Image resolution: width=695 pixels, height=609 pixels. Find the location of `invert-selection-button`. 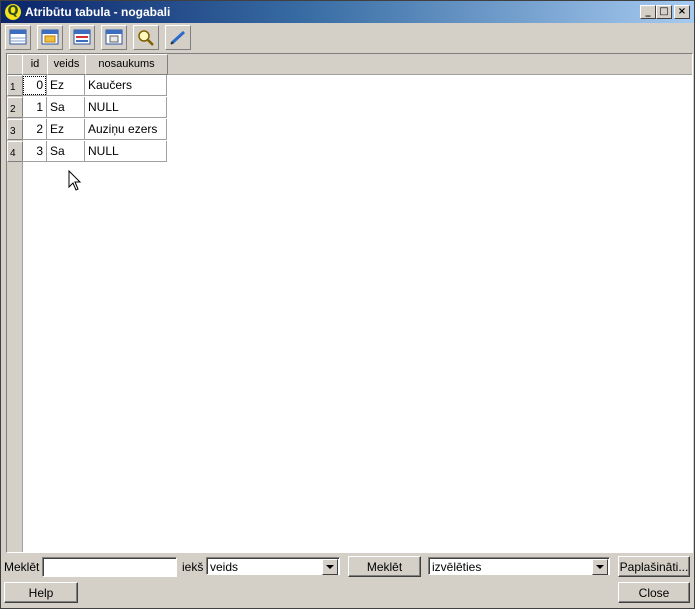

invert-selection-button is located at coordinates (82, 37).